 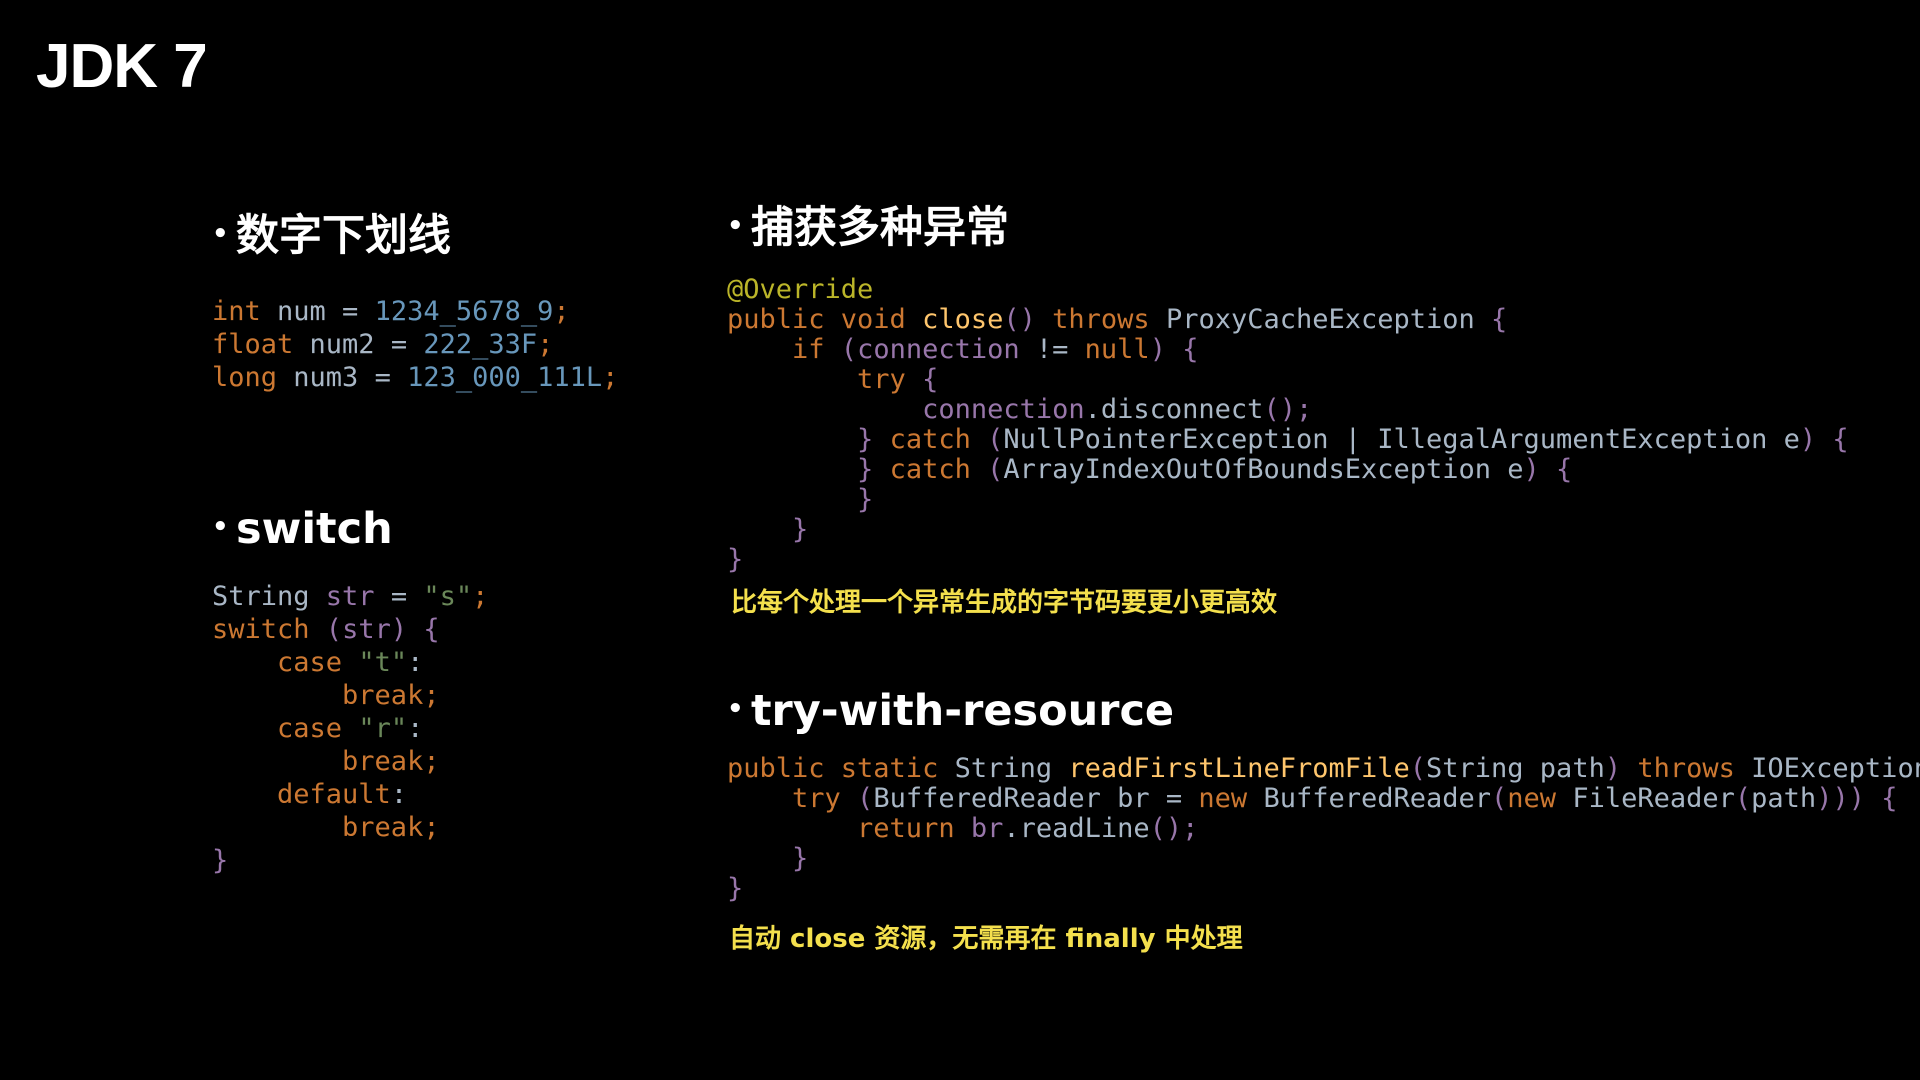 What do you see at coordinates (1076, 829) in the screenshot?
I see `code-token: .readLine` at bounding box center [1076, 829].